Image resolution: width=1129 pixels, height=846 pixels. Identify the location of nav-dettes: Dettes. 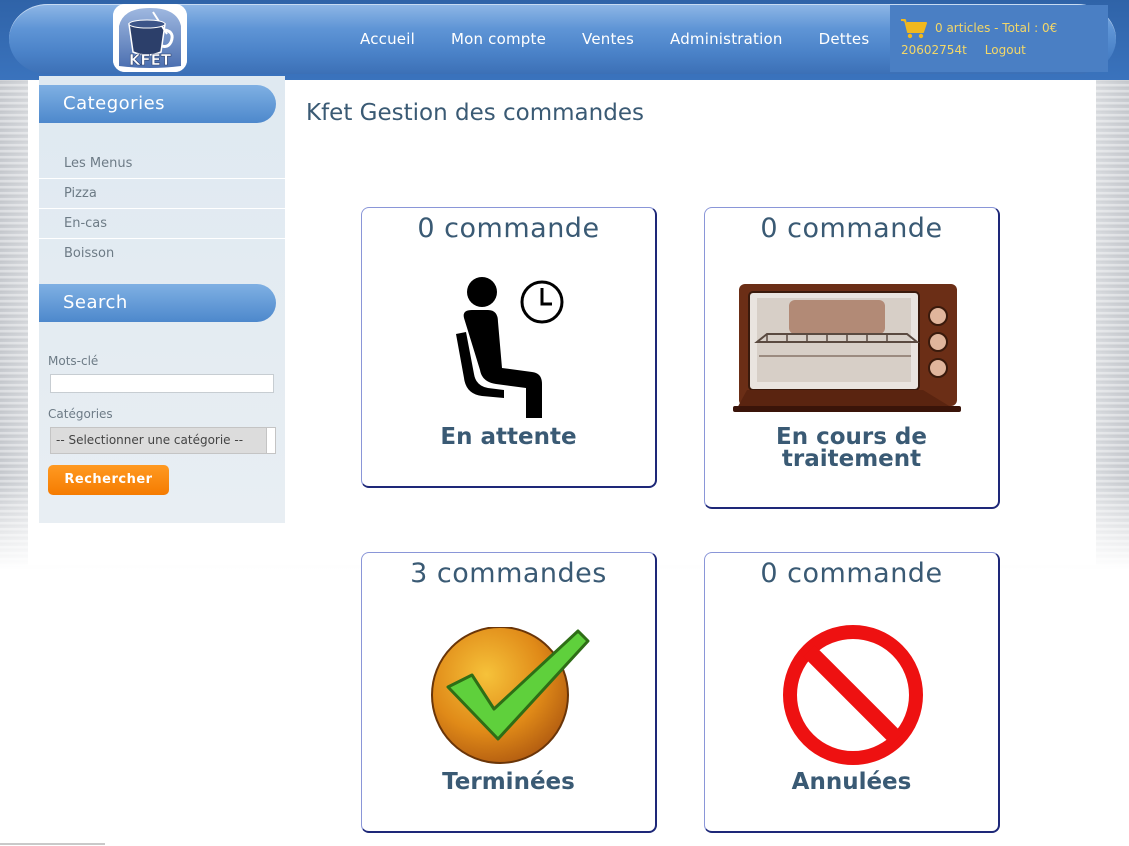
(844, 39).